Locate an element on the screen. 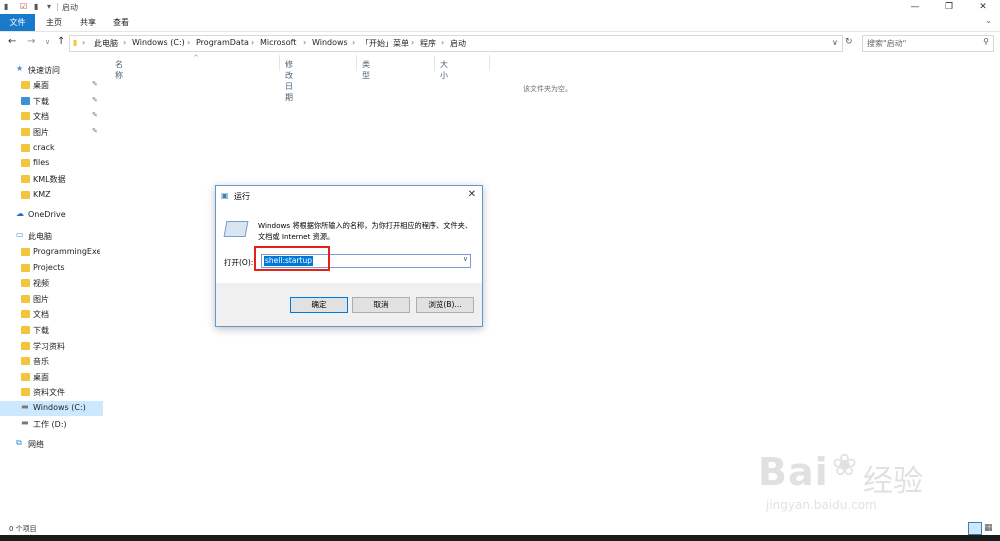 This screenshot has height=541, width=1000. close-icon: ✕ is located at coordinates (472, 194).